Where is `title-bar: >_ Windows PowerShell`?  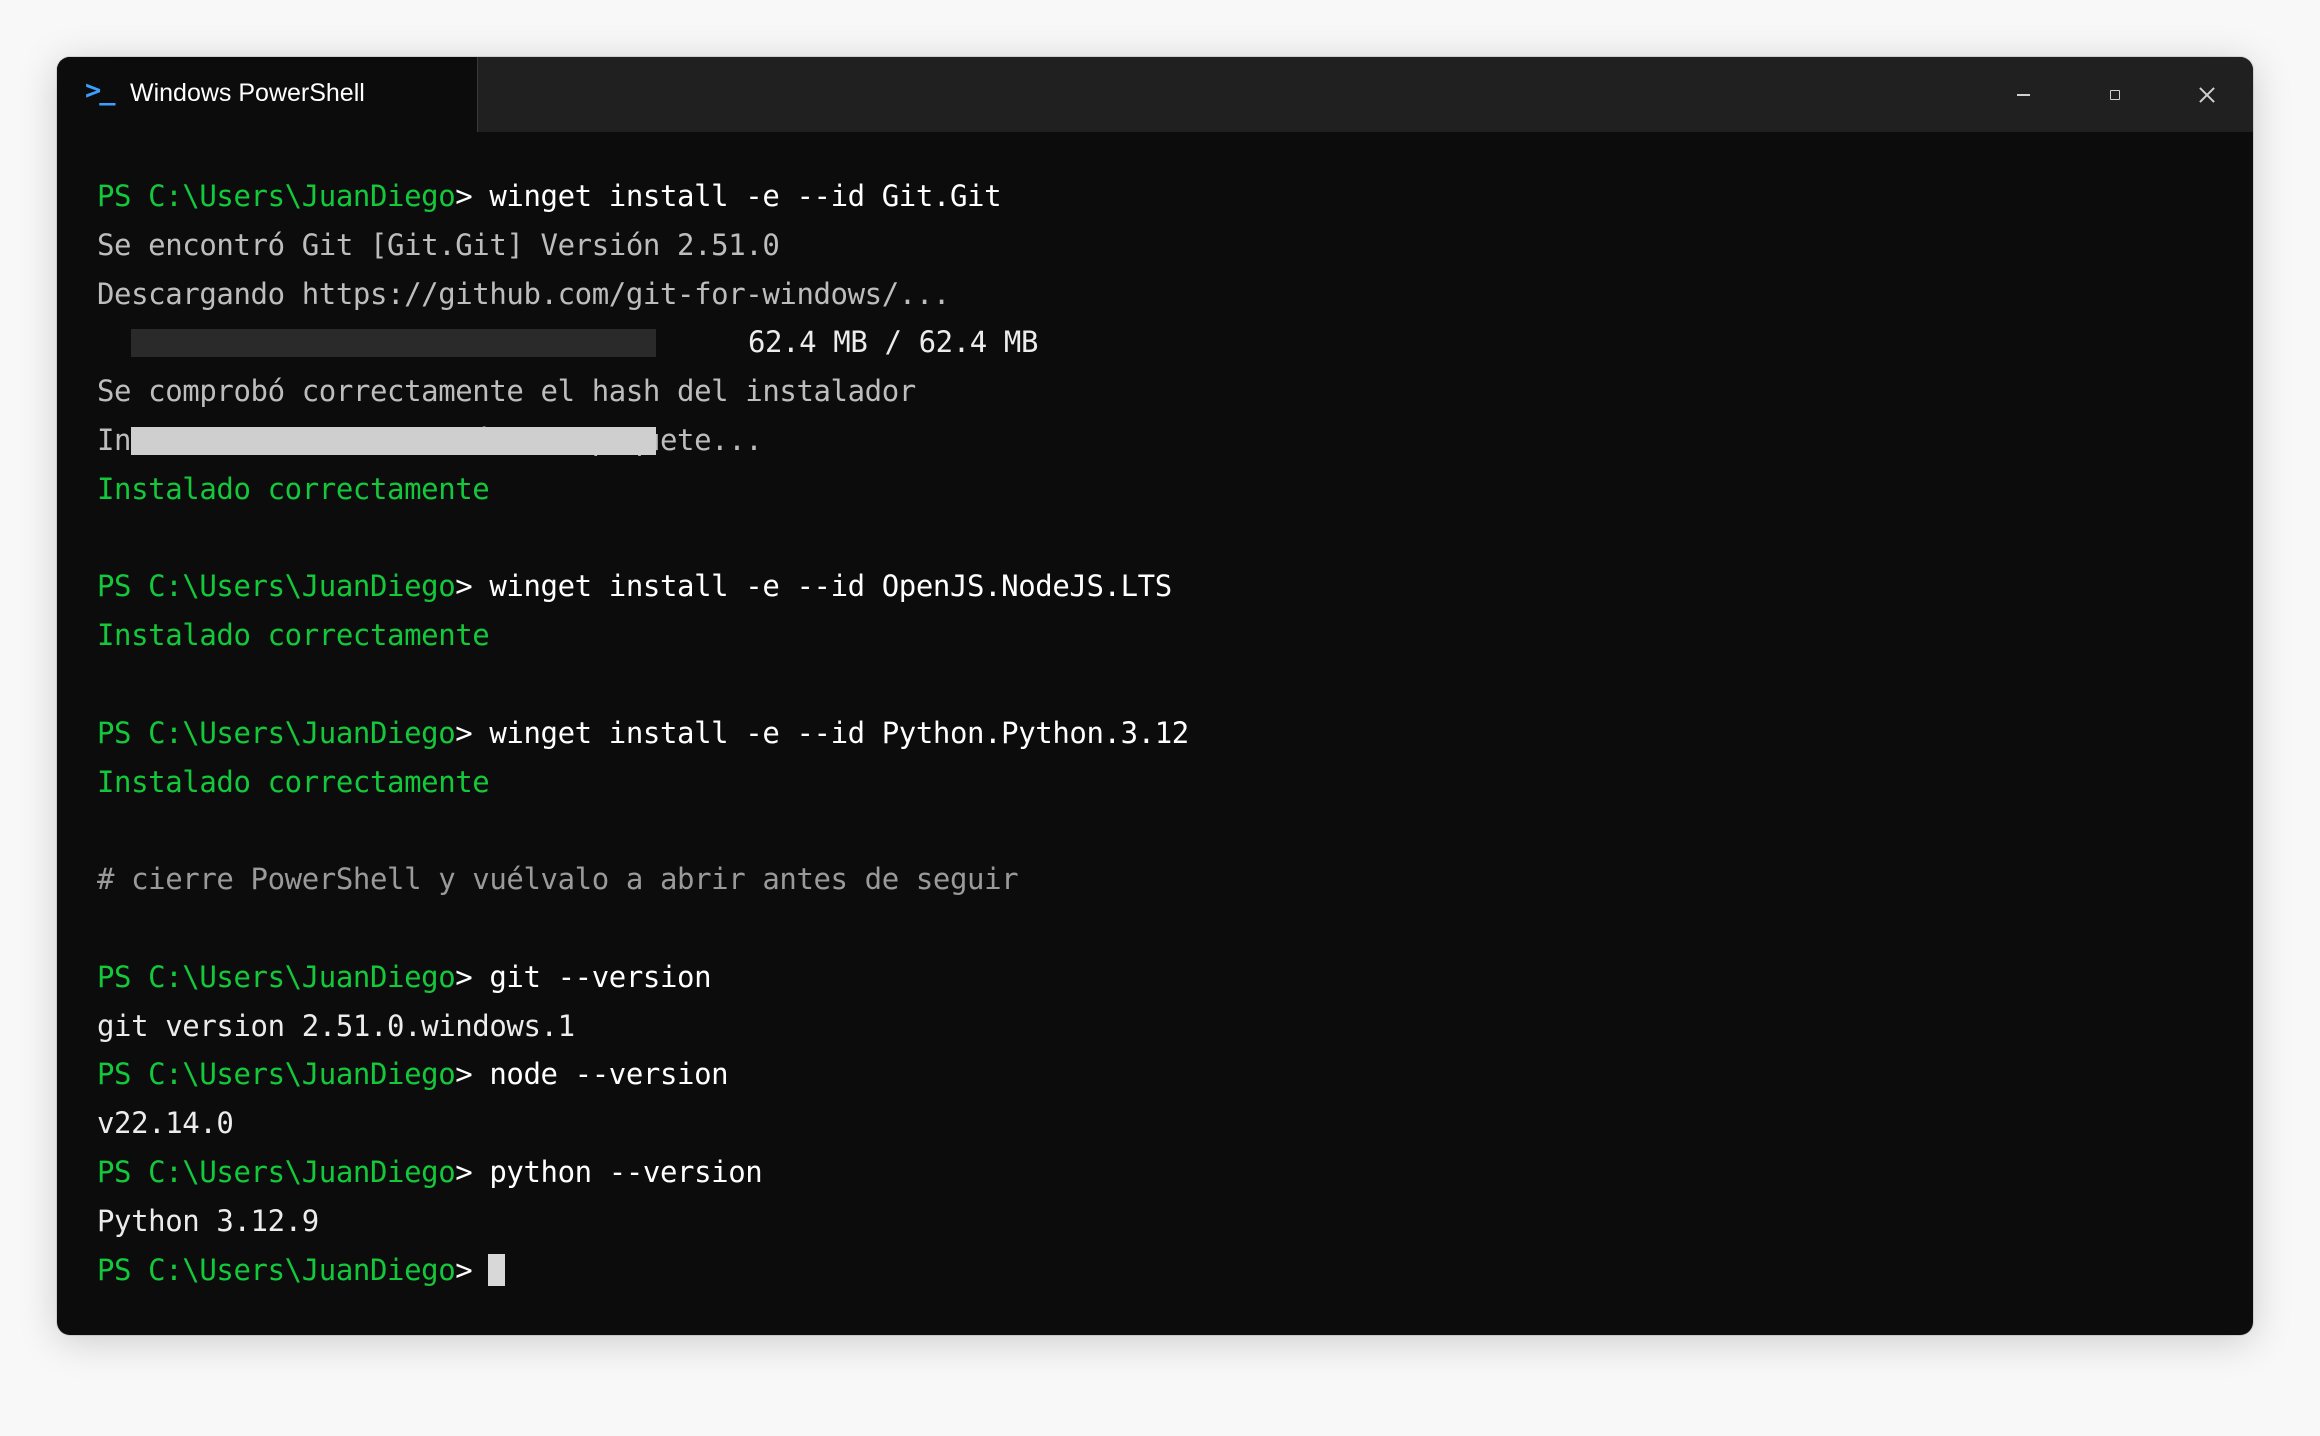 title-bar: >_ Windows PowerShell is located at coordinates (1155, 94).